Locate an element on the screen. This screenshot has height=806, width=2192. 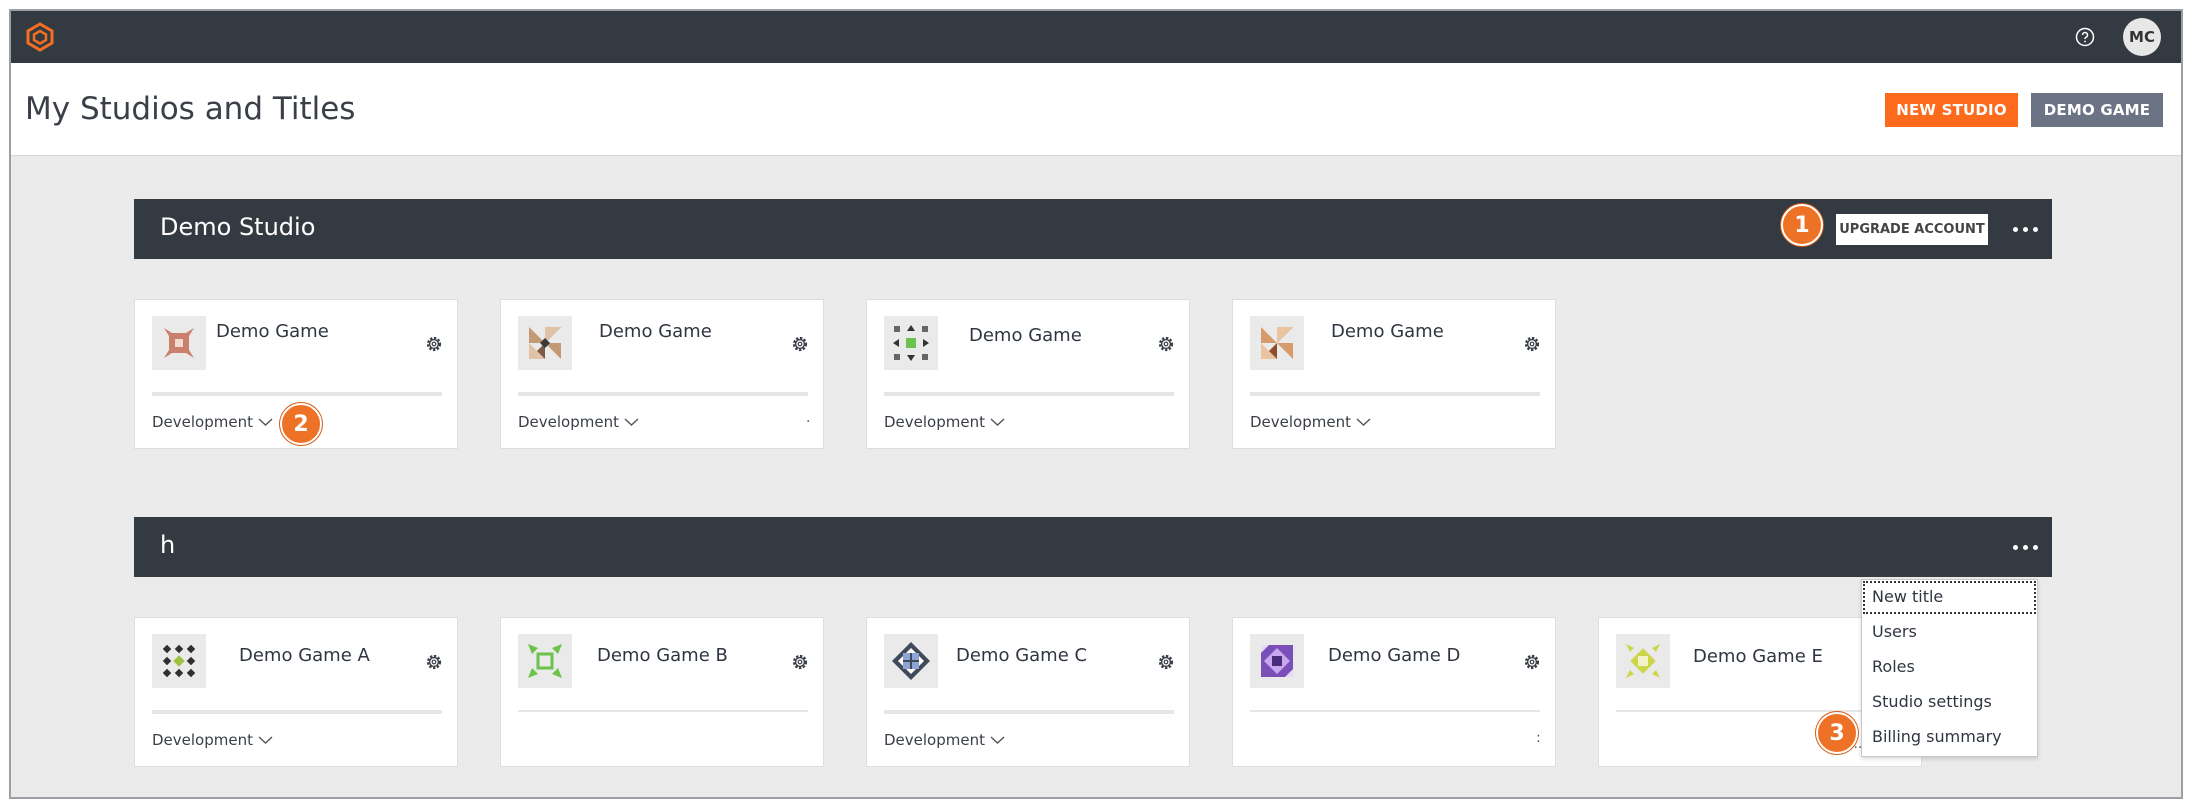
studio-header: h is located at coordinates (1093, 547).